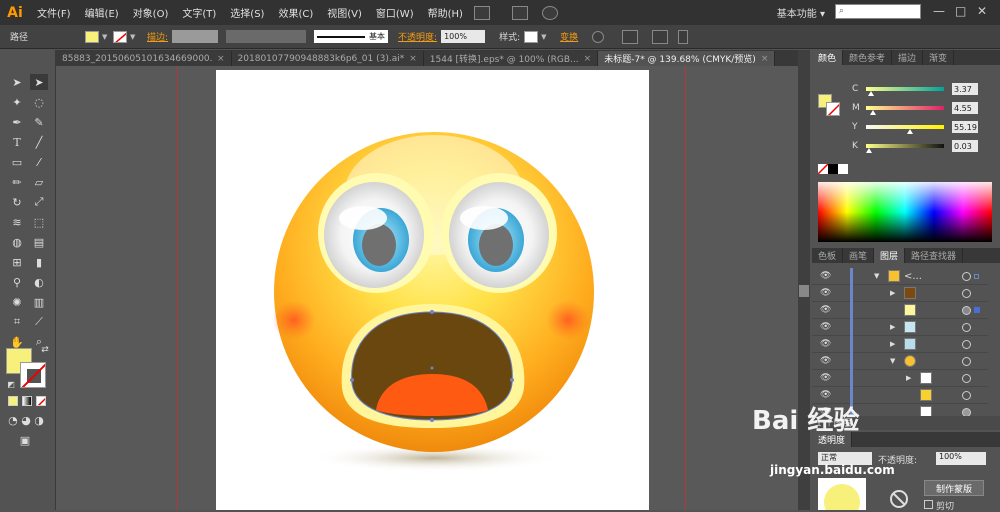 The image size is (1000, 512). Describe the element at coordinates (598, 36) in the screenshot. I see `recolor-artwork-icon` at that location.